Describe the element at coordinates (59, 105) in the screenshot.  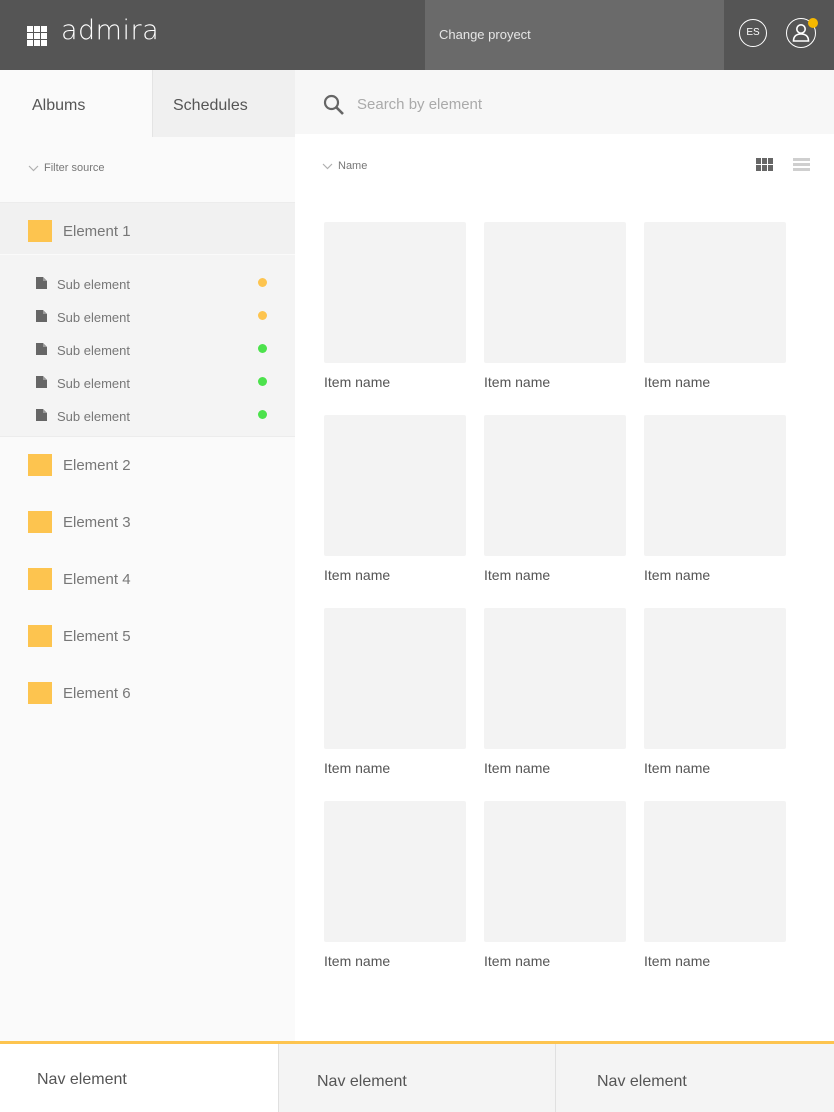
I see `tab-albums-label: Albums` at that location.